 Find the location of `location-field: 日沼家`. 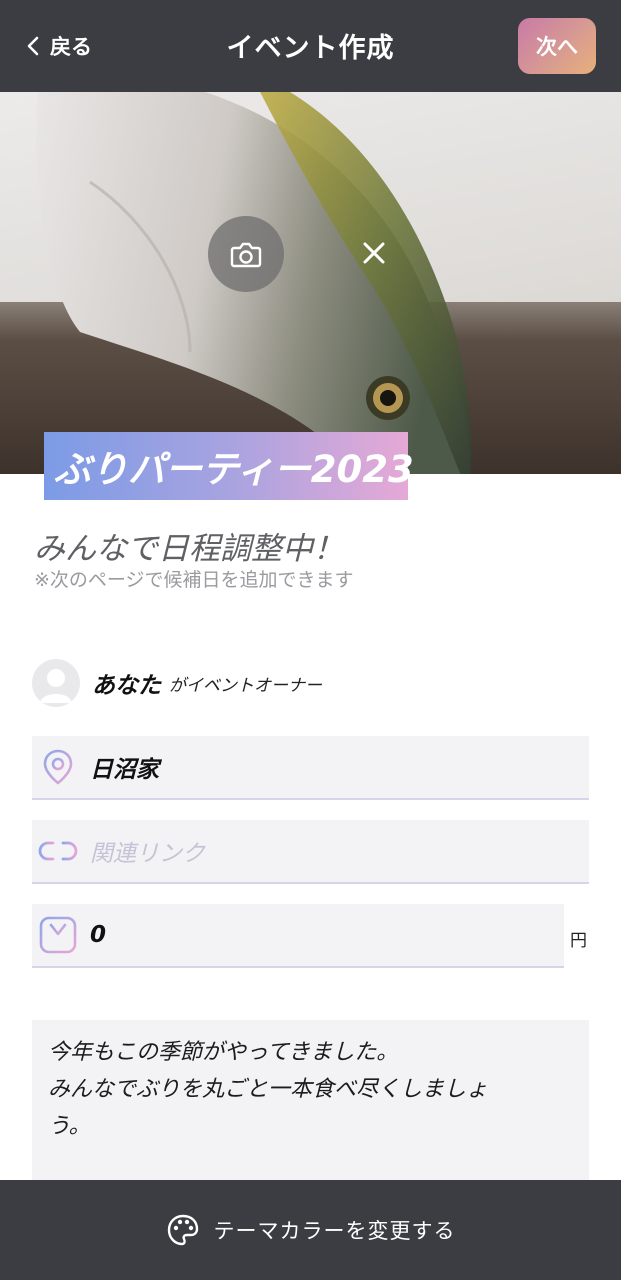

location-field: 日沼家 is located at coordinates (310, 768).